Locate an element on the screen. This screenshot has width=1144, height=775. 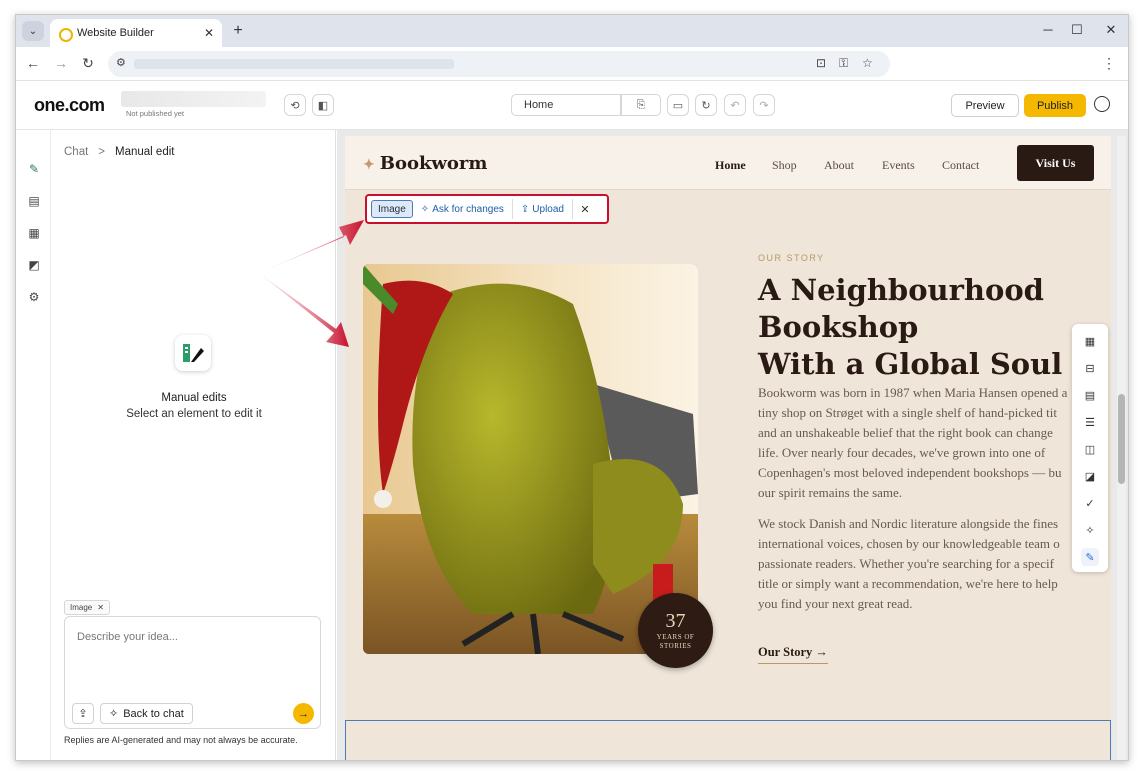
years-badge: 37 YEARS OF STORIES is located at coordinates (675, 630).